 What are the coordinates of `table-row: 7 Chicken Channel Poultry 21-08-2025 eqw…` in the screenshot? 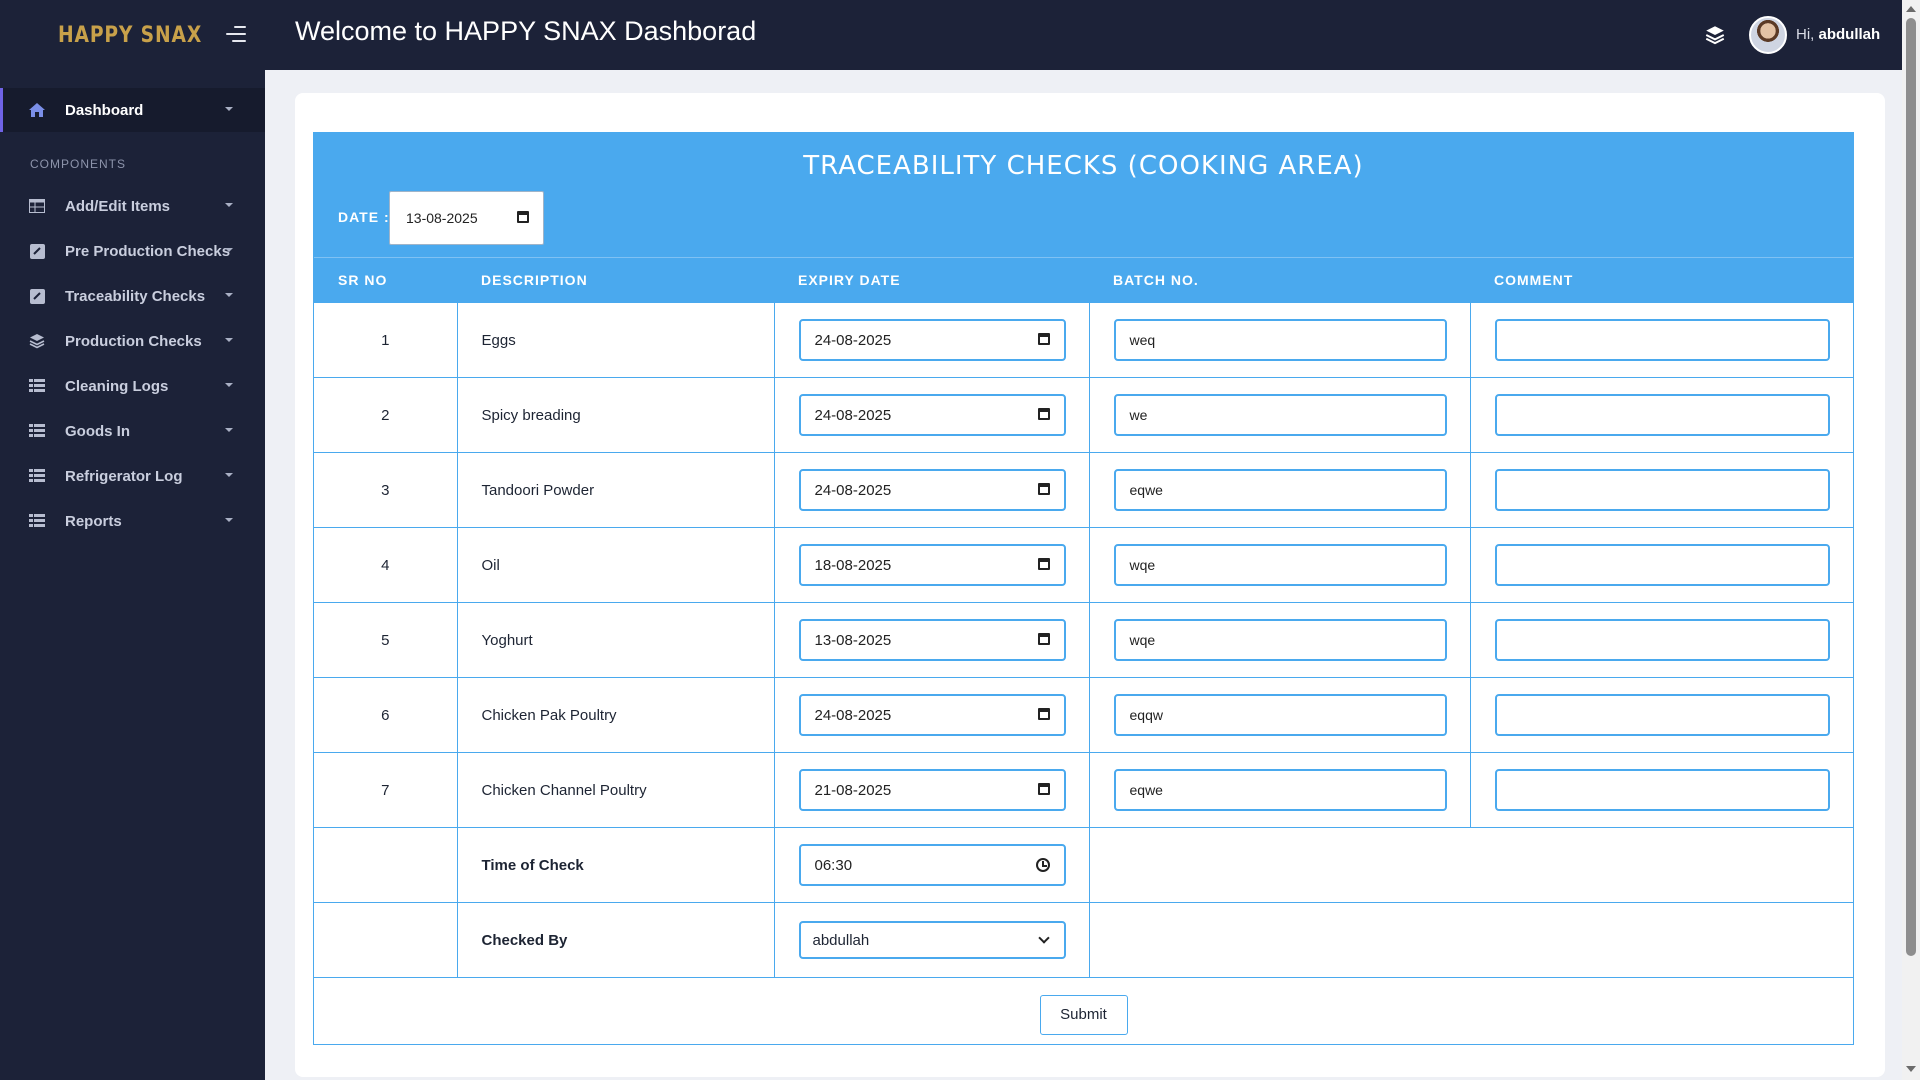 It's located at (1083, 790).